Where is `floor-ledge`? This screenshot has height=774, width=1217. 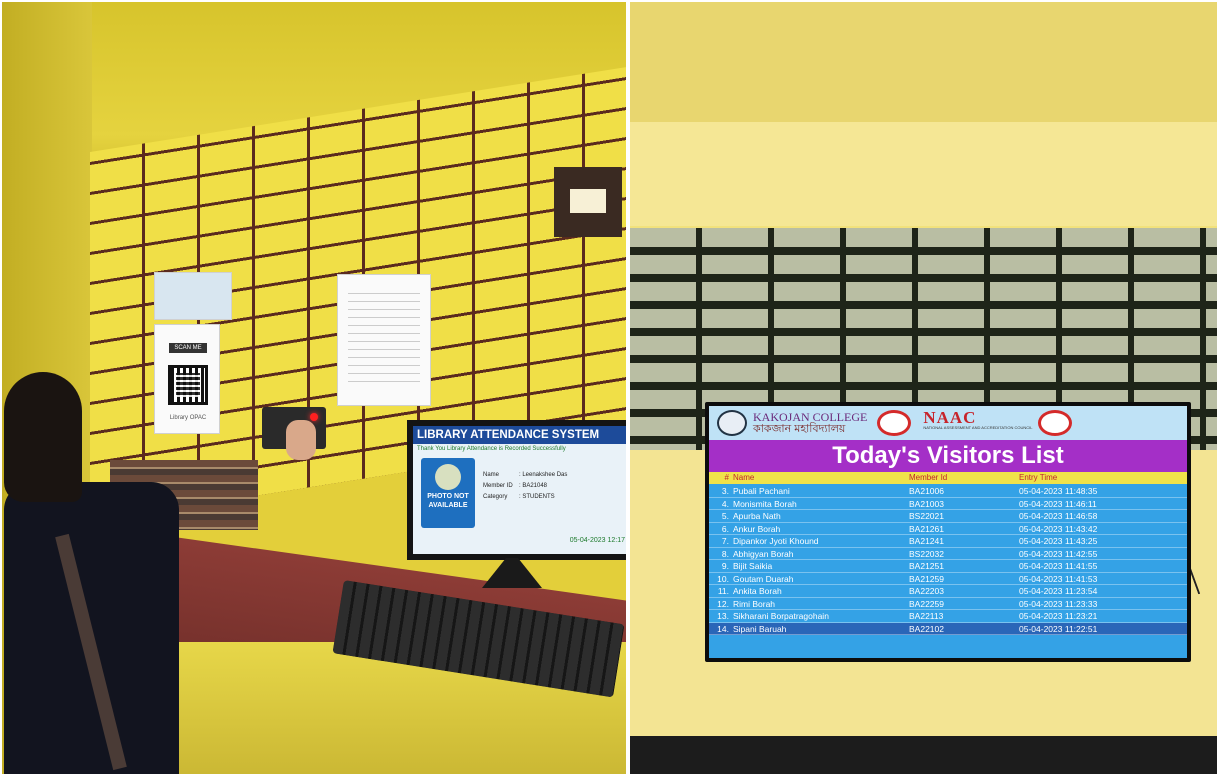 floor-ledge is located at coordinates (923, 755).